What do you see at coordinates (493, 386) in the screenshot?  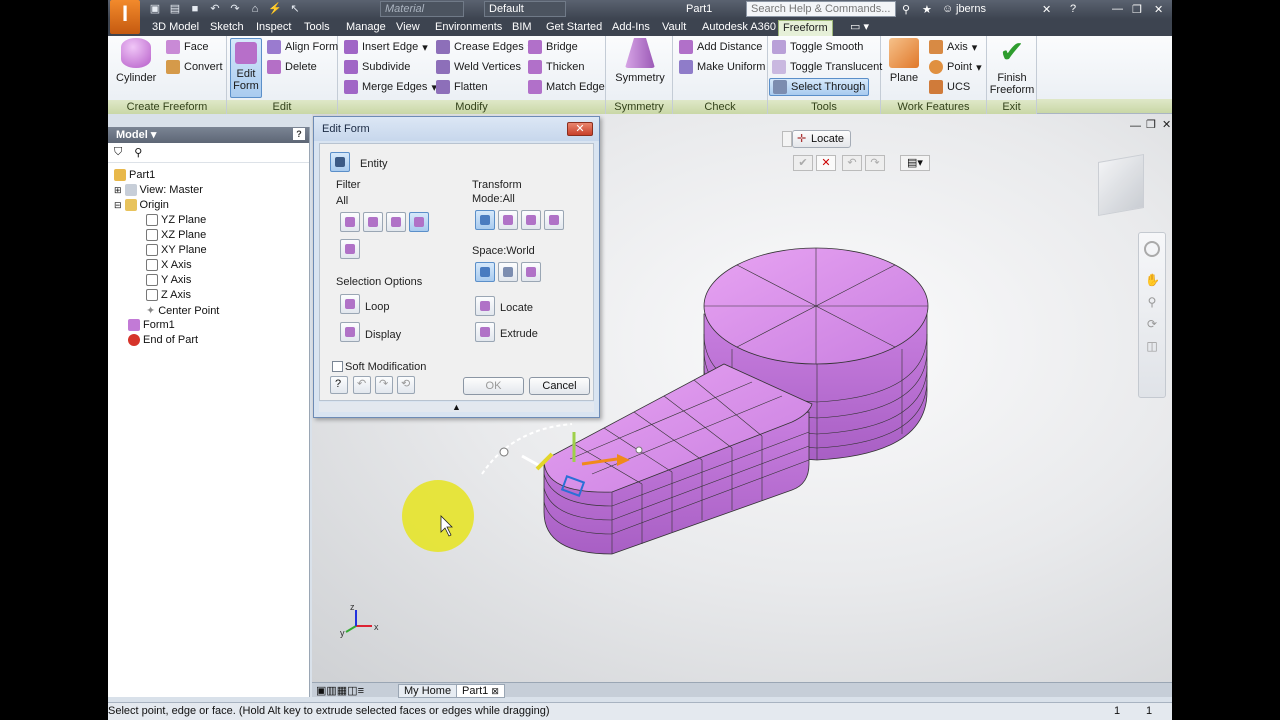 I see `ok-button: OK` at bounding box center [493, 386].